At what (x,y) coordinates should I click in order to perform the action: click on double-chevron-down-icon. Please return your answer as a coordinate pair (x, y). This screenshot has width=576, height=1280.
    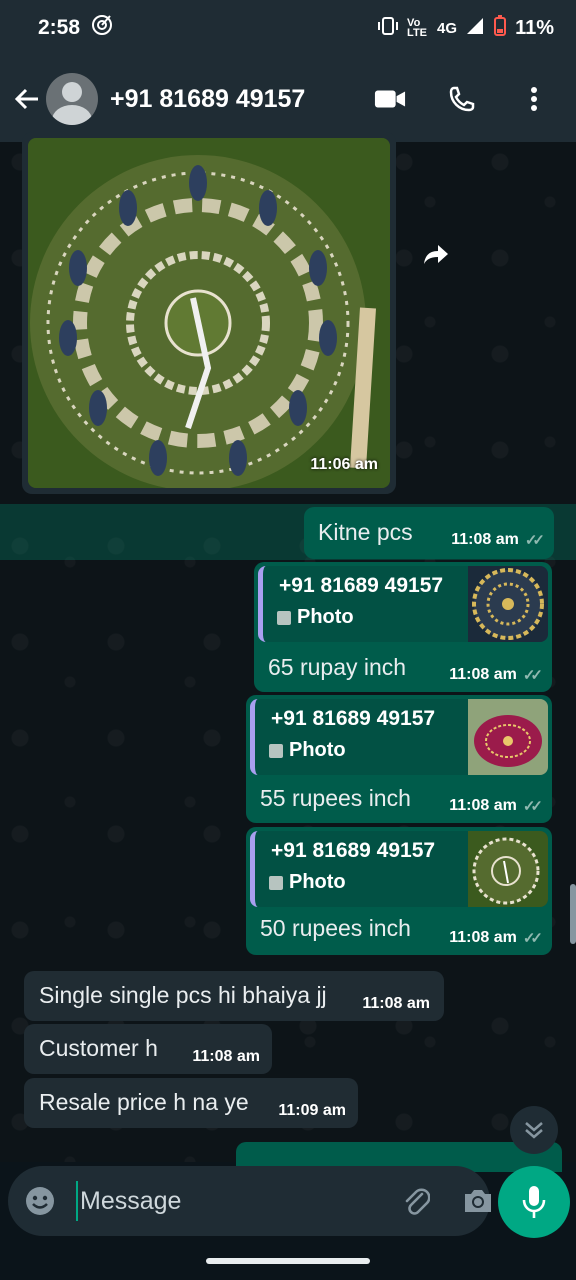
    Looking at the image, I should click on (534, 1130).